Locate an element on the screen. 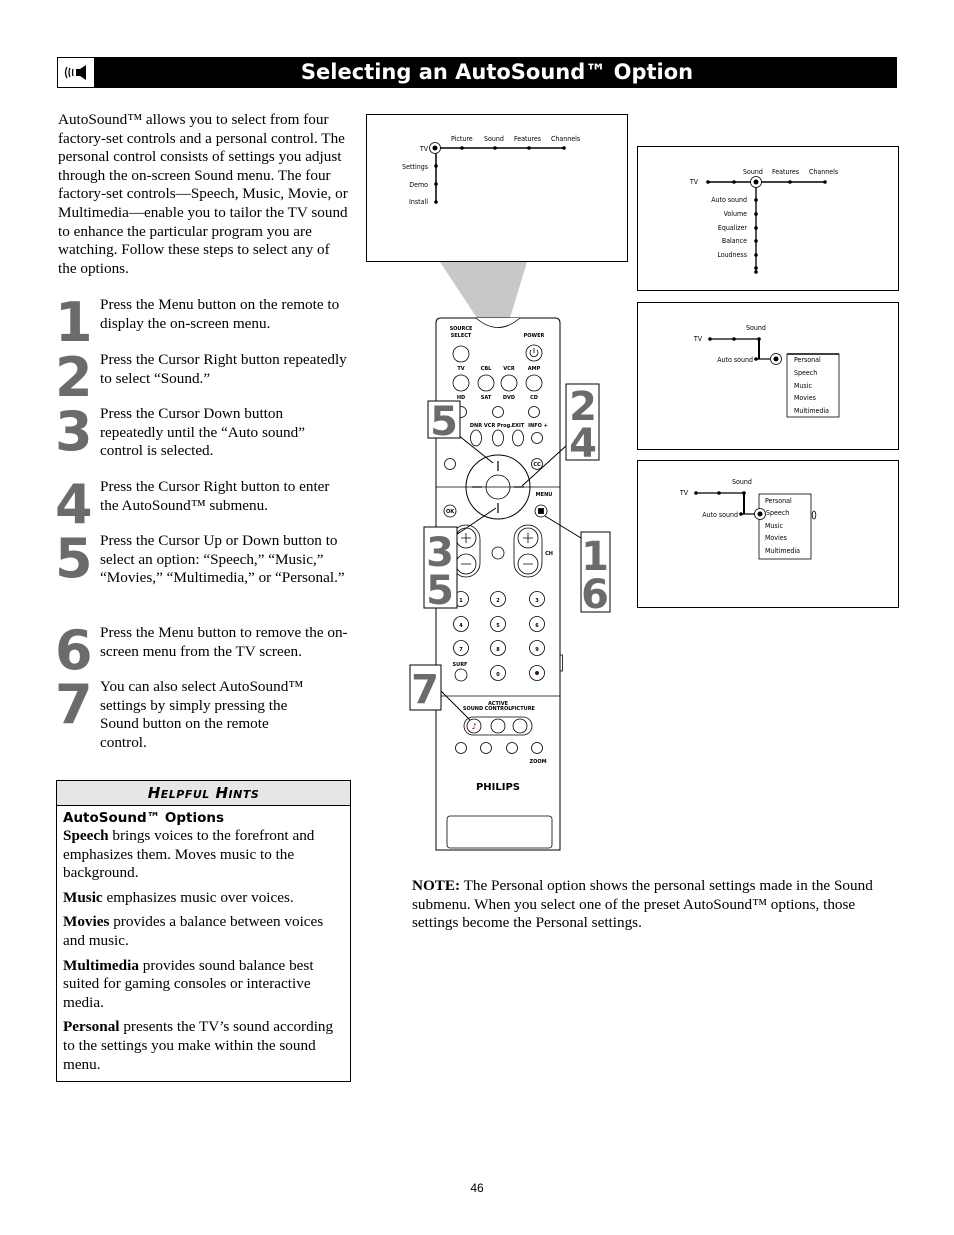  speaker-sound-icon is located at coordinates (76, 72).